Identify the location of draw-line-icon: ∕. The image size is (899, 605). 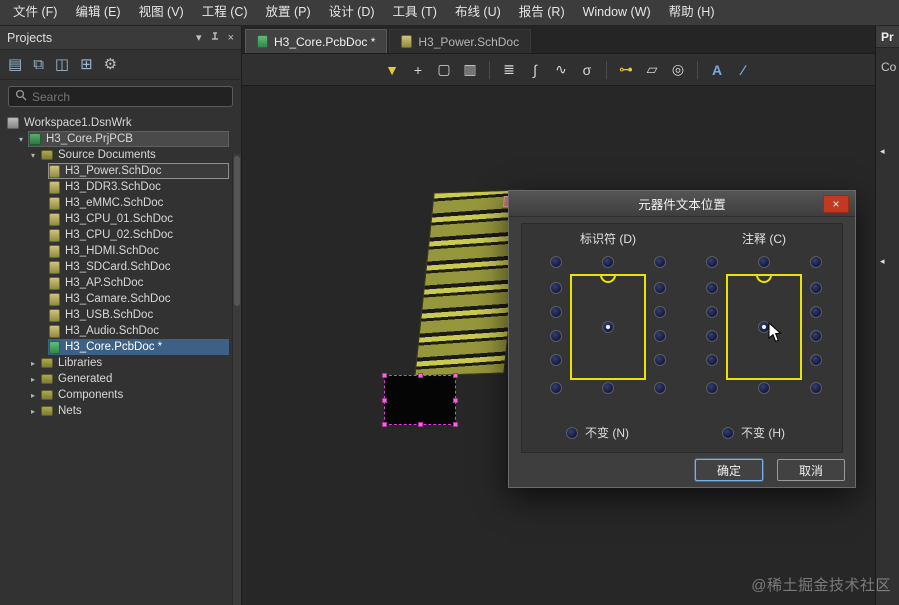
(743, 70).